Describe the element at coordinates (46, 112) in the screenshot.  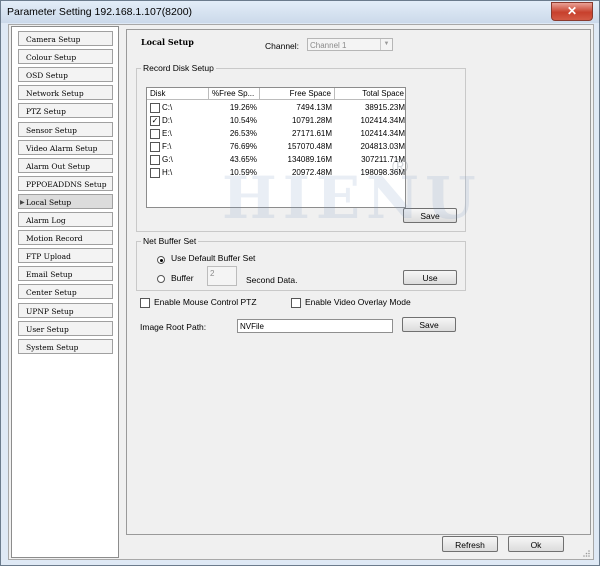
I see `sidebar-item-label: PTZ Setup` at that location.